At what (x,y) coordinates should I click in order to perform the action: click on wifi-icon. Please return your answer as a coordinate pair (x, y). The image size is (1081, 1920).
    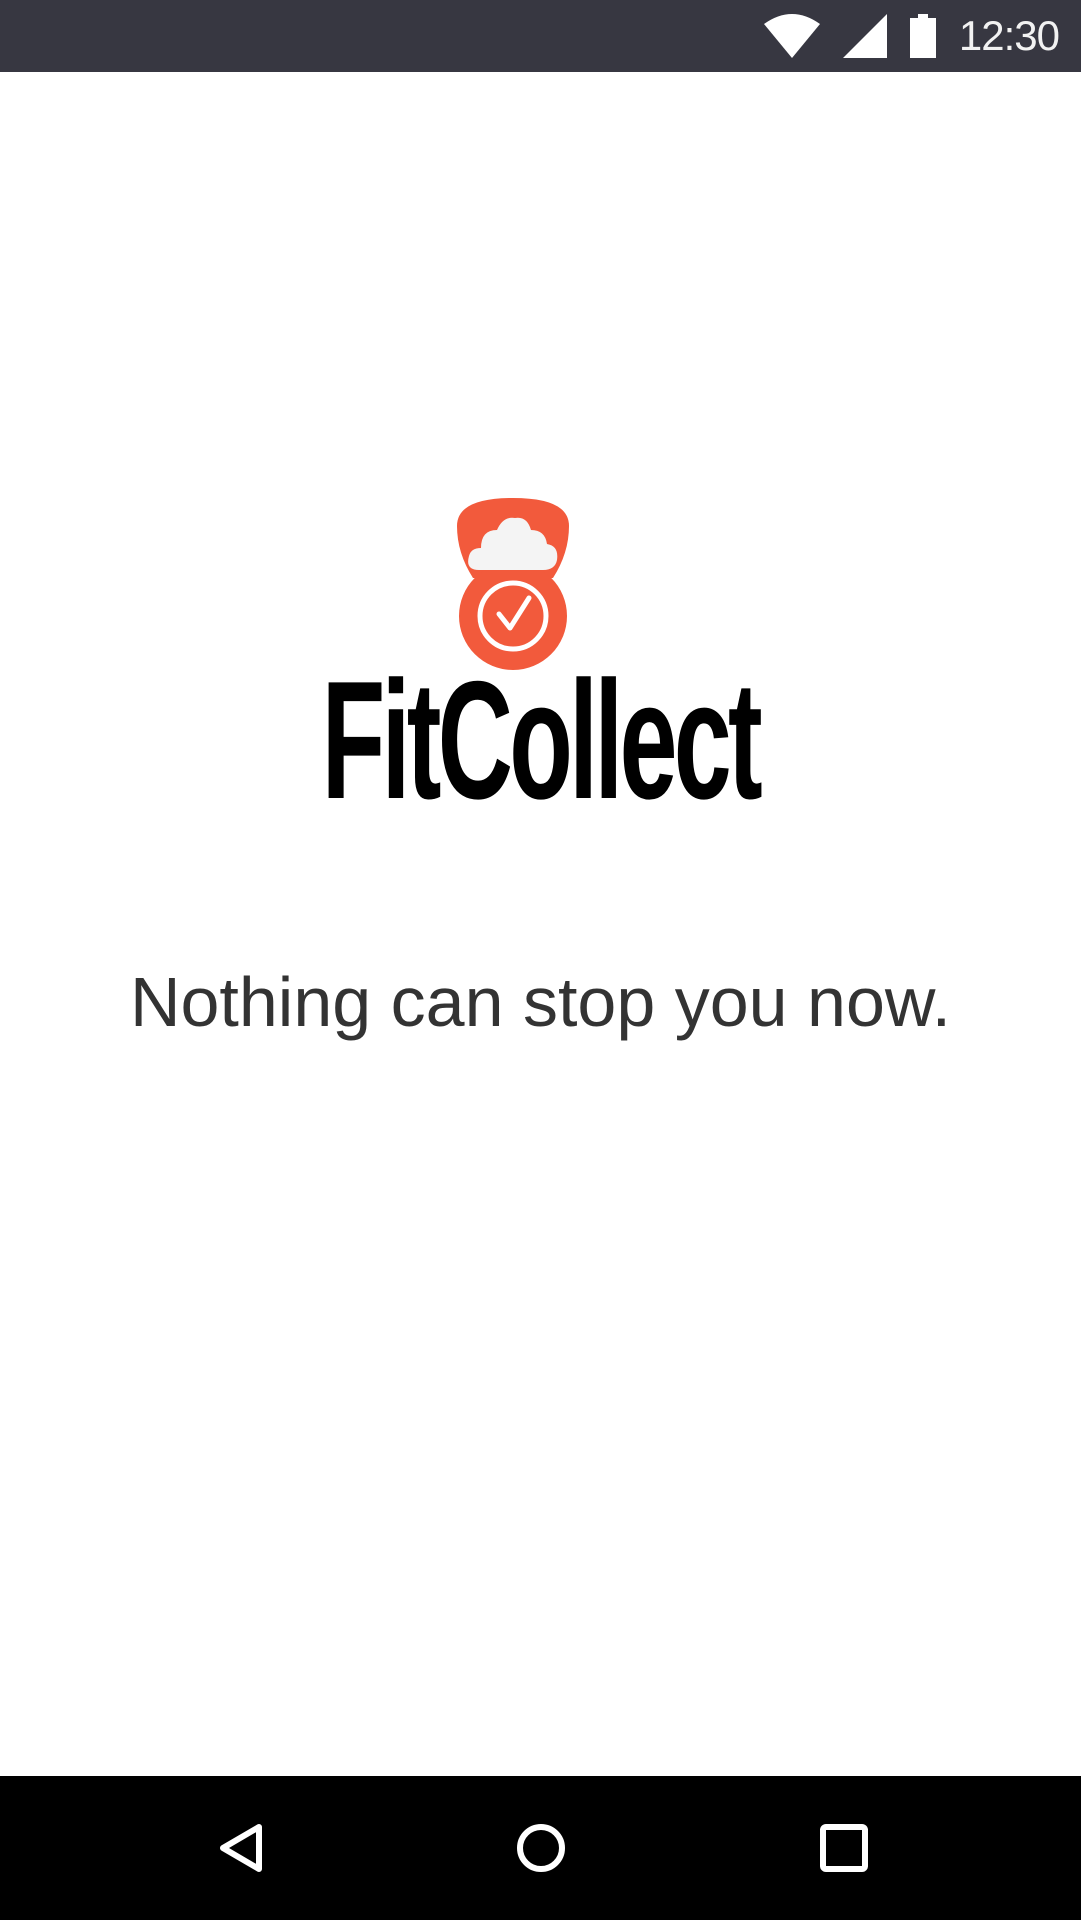
    Looking at the image, I should click on (791, 36).